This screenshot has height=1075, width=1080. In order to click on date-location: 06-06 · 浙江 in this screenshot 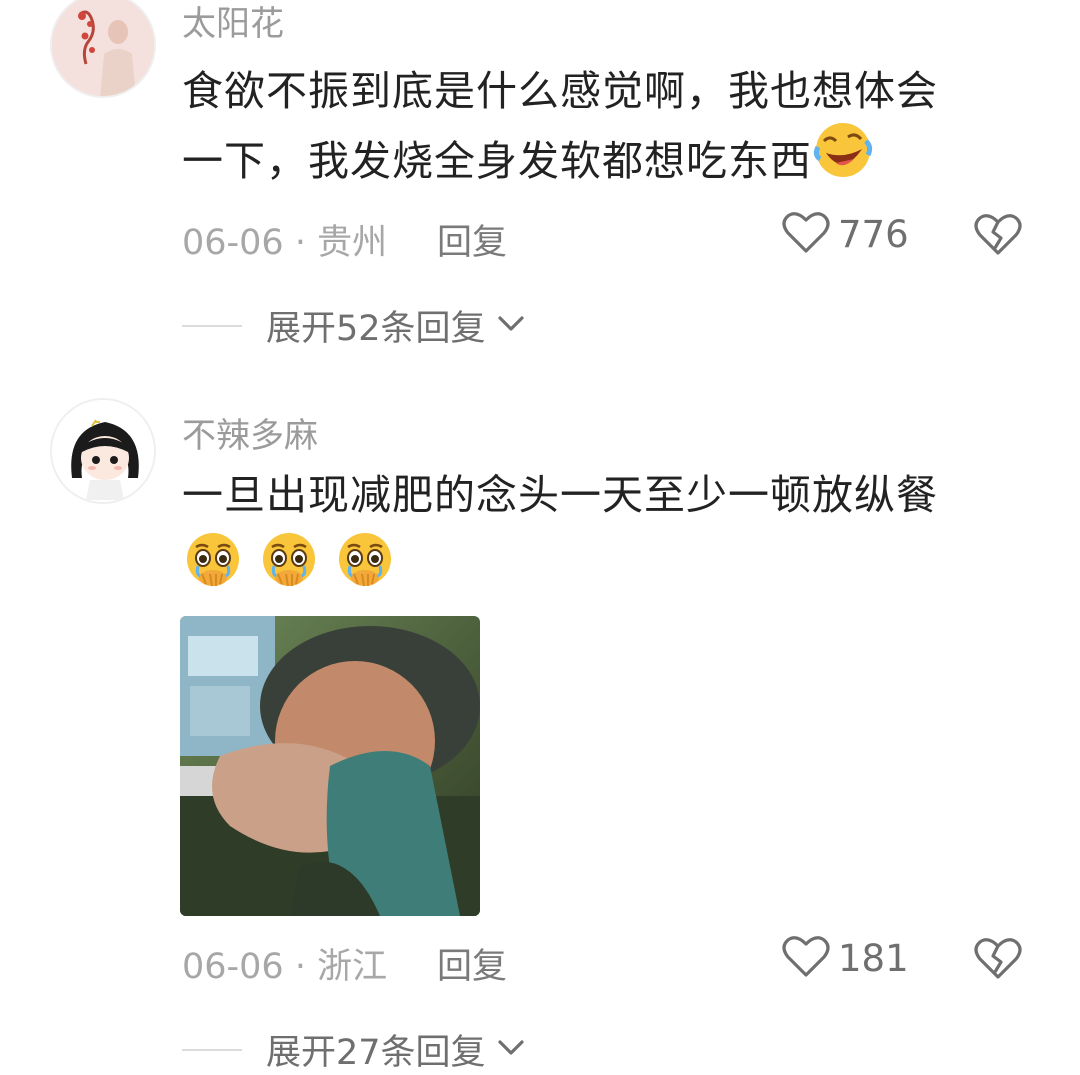, I will do `click(285, 967)`.